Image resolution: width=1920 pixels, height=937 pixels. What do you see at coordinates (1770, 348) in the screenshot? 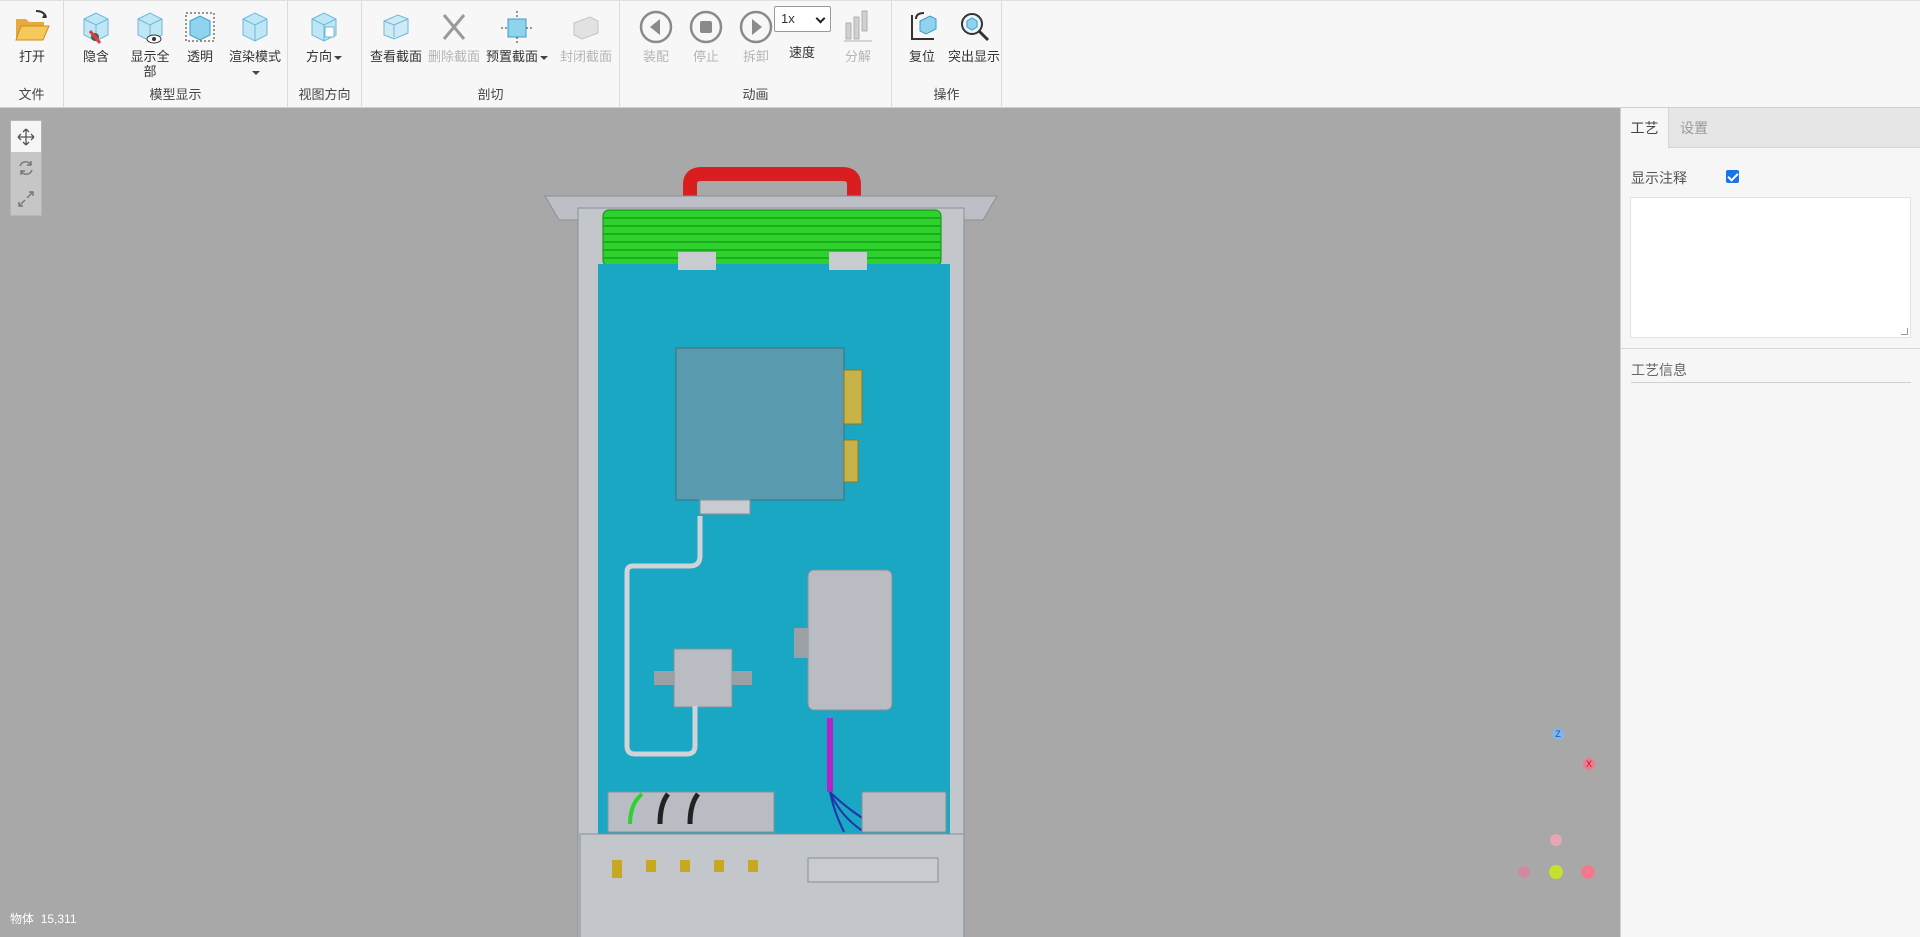
I see `panel-divider` at bounding box center [1770, 348].